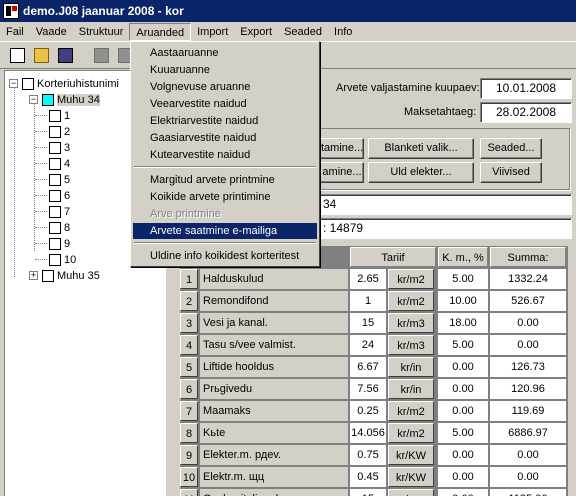 The width and height of the screenshot is (576, 496). What do you see at coordinates (225, 70) in the screenshot?
I see `menu-item-monthly-report: Kuuaruanne` at bounding box center [225, 70].